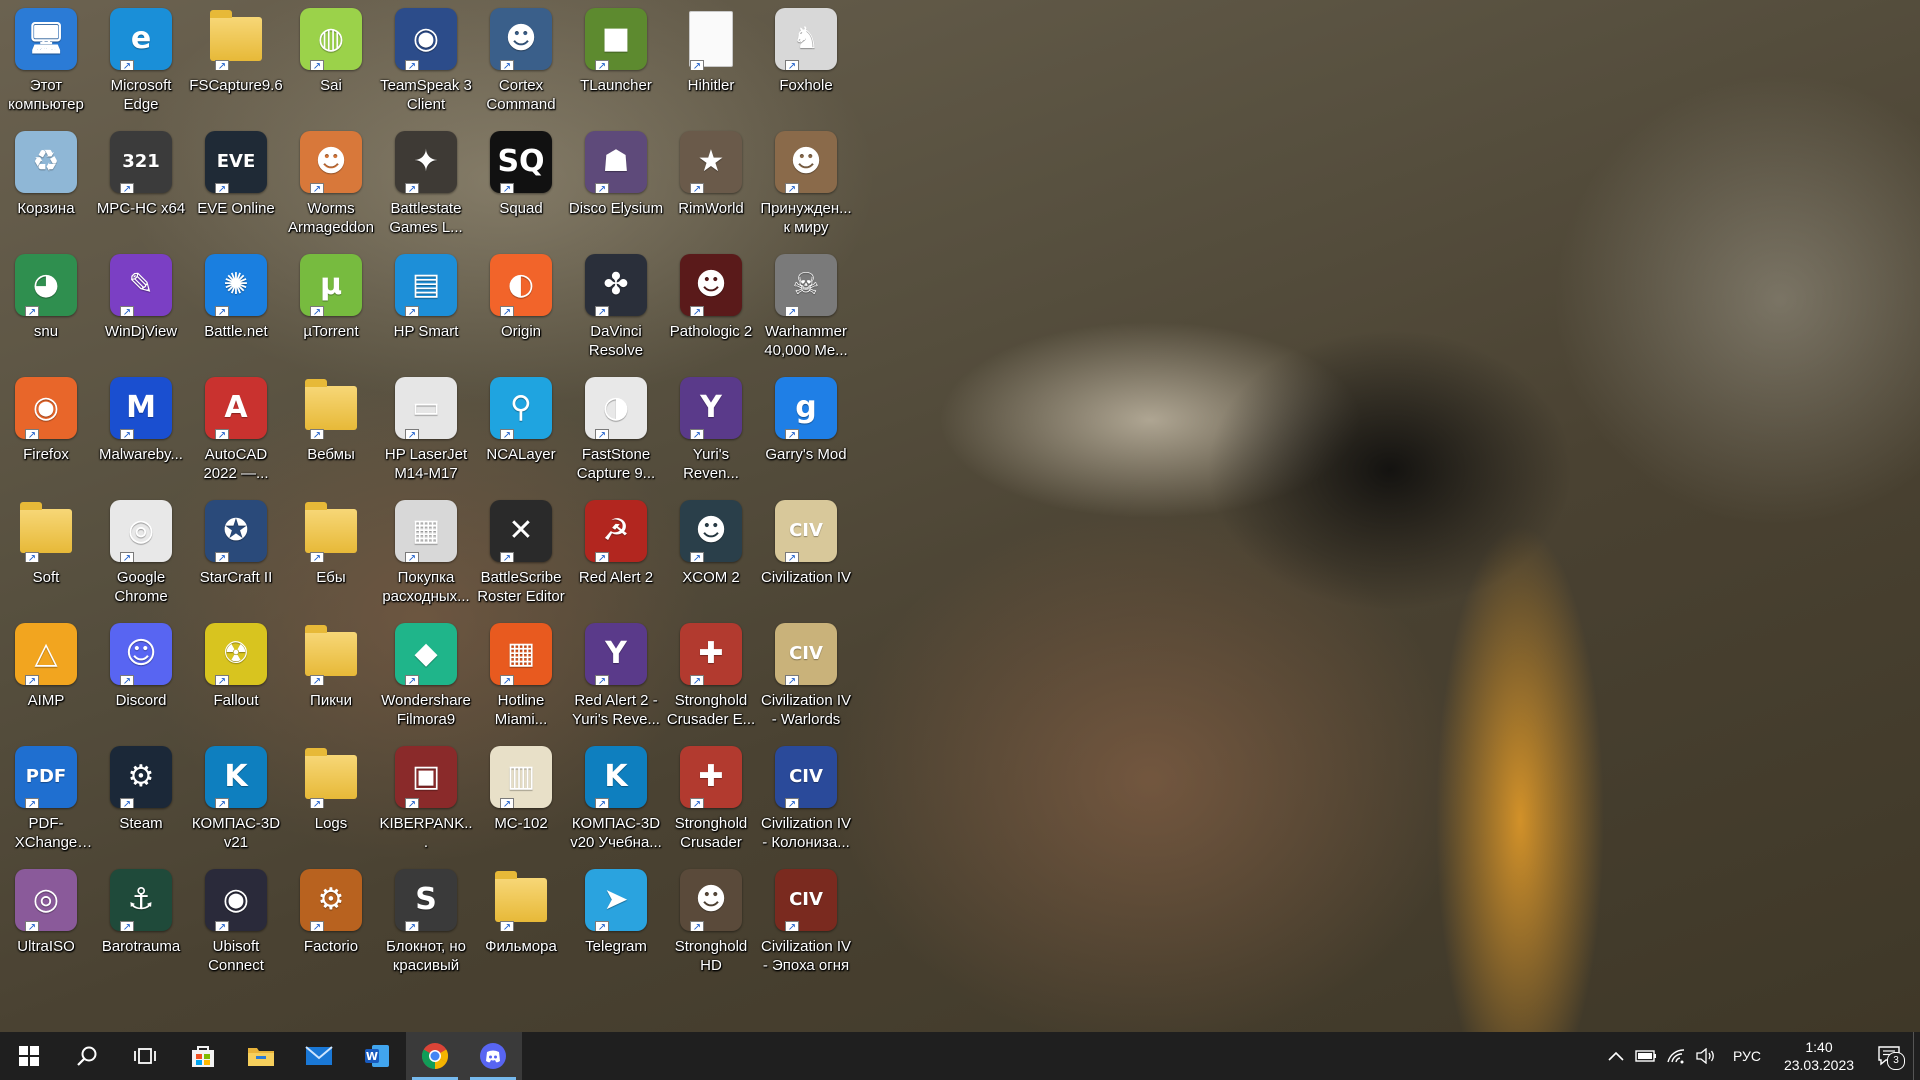  Describe the element at coordinates (616, 59) in the screenshot. I see `desktop-icon: ■ ↗ TLauncher` at that location.